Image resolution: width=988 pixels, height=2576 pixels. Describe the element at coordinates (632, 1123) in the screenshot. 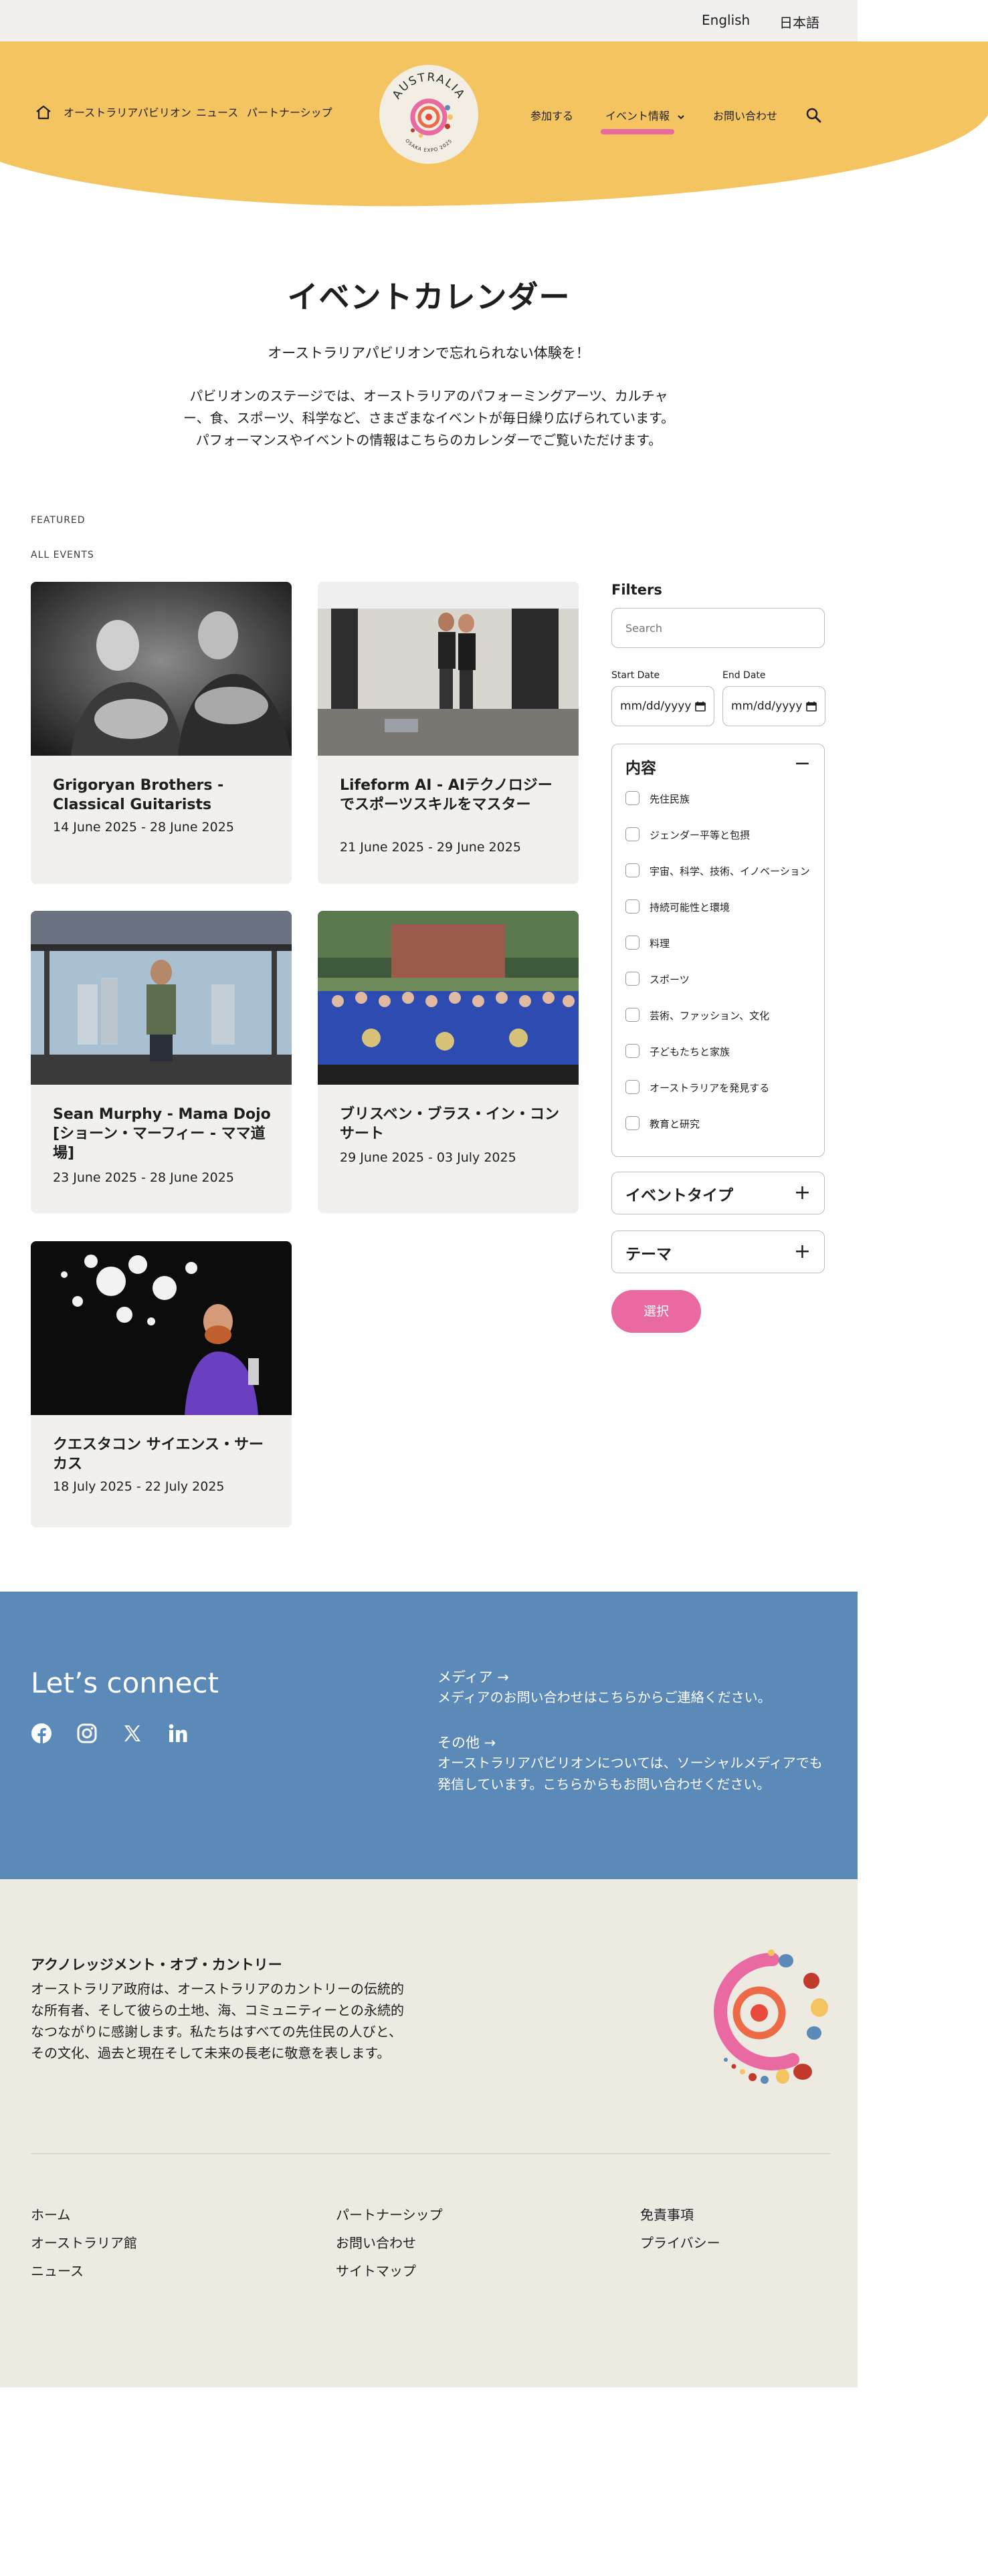

I see `checkbox-education` at that location.